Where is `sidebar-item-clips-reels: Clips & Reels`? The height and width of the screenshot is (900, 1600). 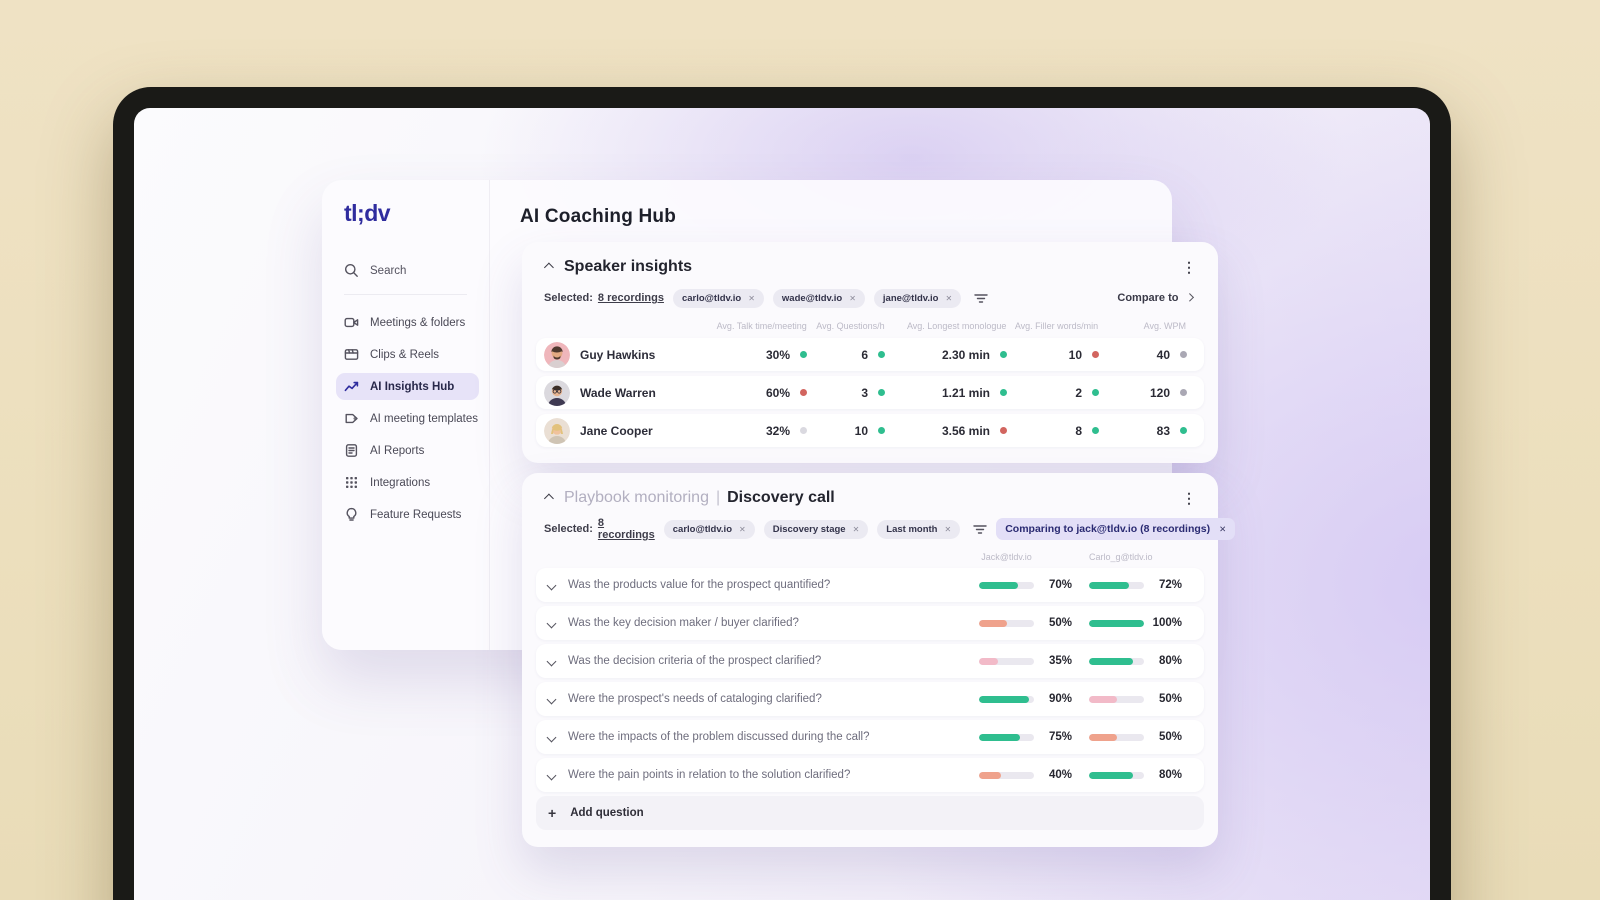 sidebar-item-clips-reels: Clips & Reels is located at coordinates (407, 354).